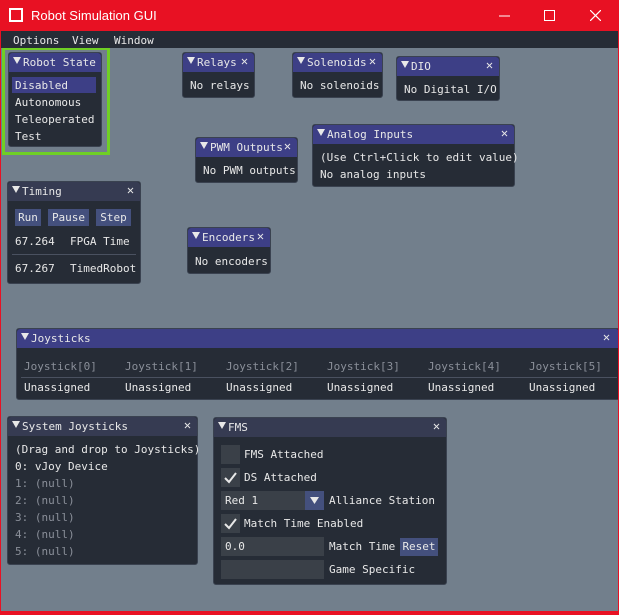 The image size is (619, 615). I want to click on alliance-station-select: Red 1, so click(272, 500).